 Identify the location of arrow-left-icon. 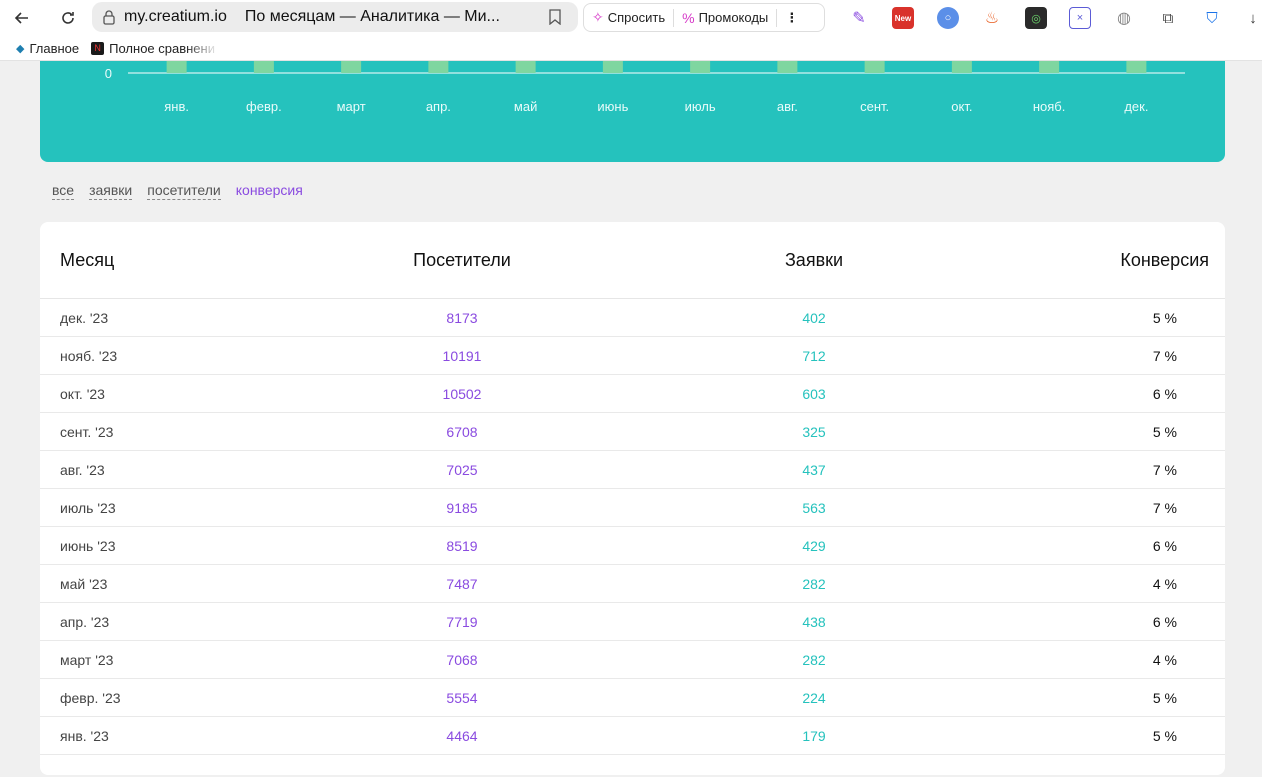
(21, 18).